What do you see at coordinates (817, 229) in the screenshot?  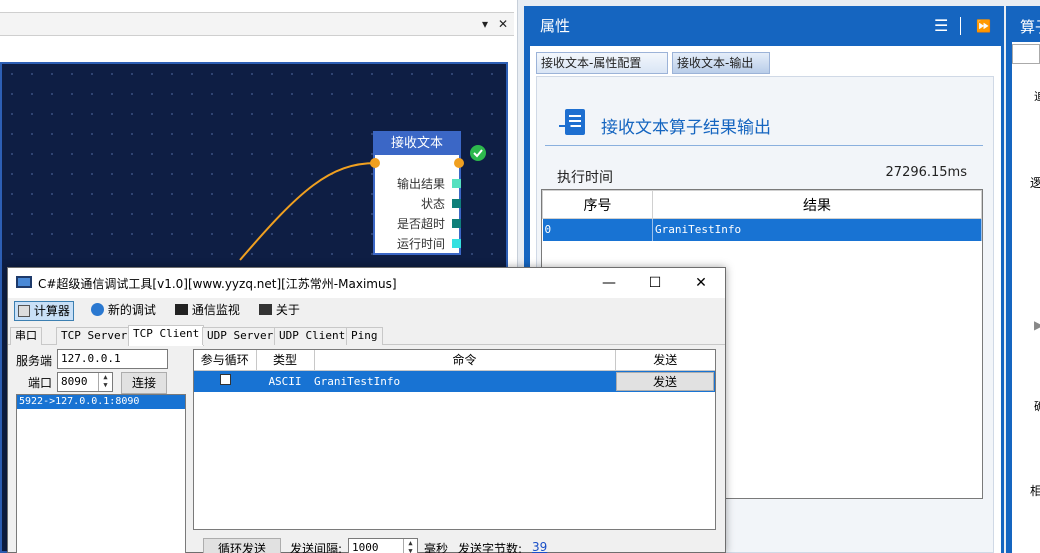 I see `cell-result: GraniTestInfo` at bounding box center [817, 229].